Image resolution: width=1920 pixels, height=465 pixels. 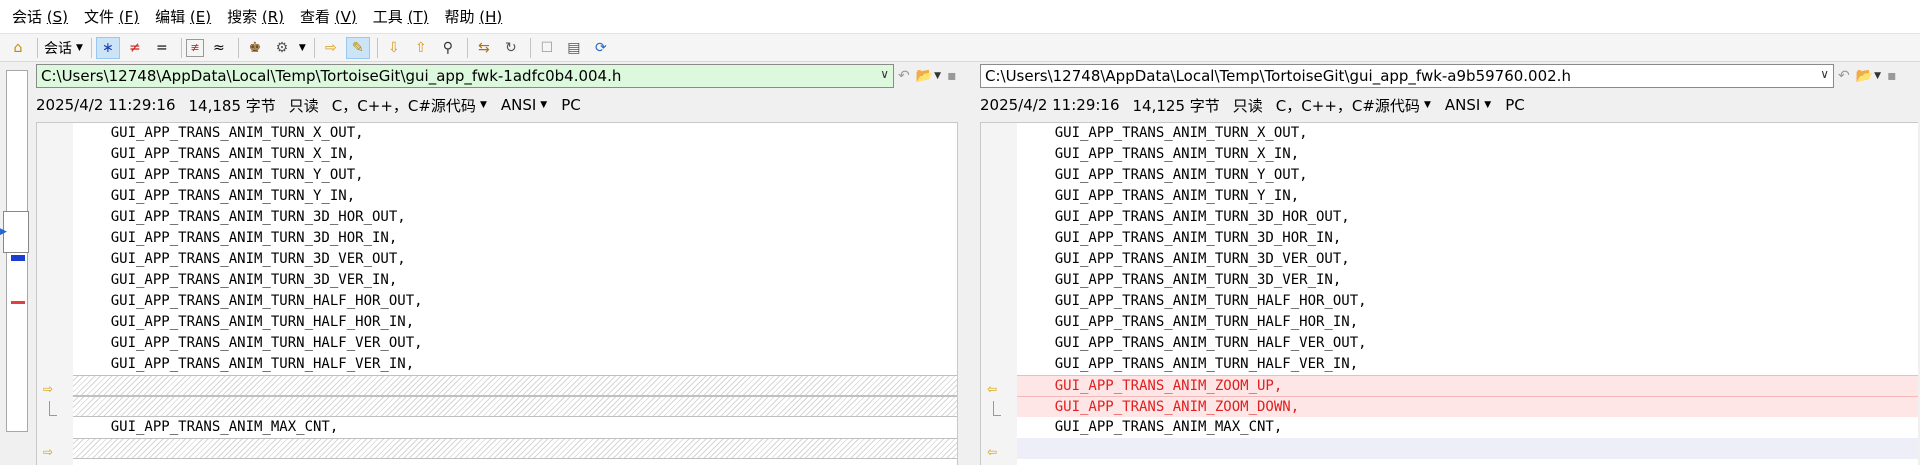 I want to click on diff-bracket, so click(x=53, y=408).